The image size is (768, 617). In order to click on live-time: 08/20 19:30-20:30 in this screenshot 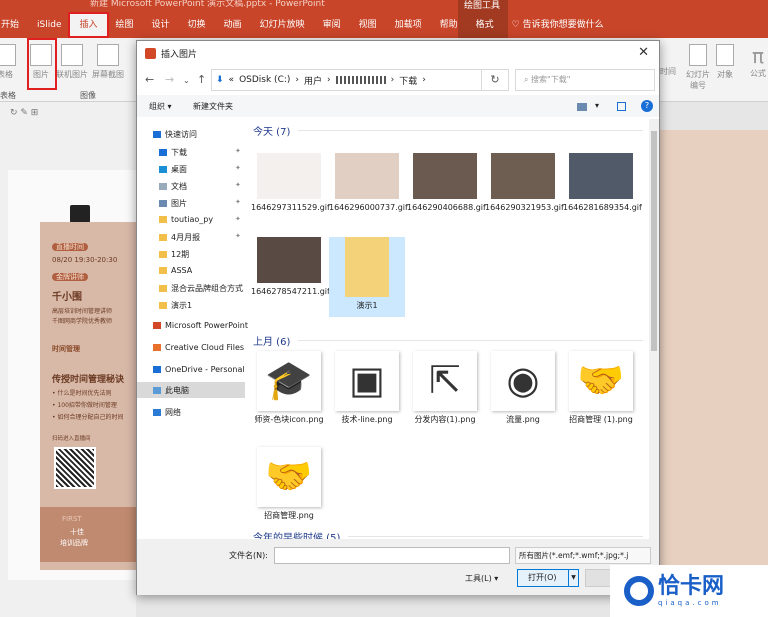, I will do `click(85, 260)`.